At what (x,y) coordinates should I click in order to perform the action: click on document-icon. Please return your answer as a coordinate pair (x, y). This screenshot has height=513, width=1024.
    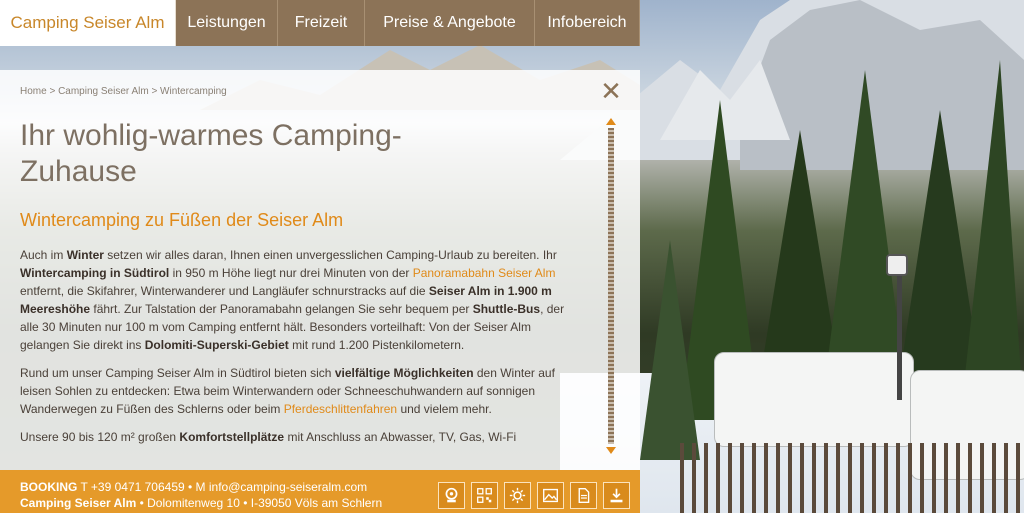
    Looking at the image, I should click on (583, 495).